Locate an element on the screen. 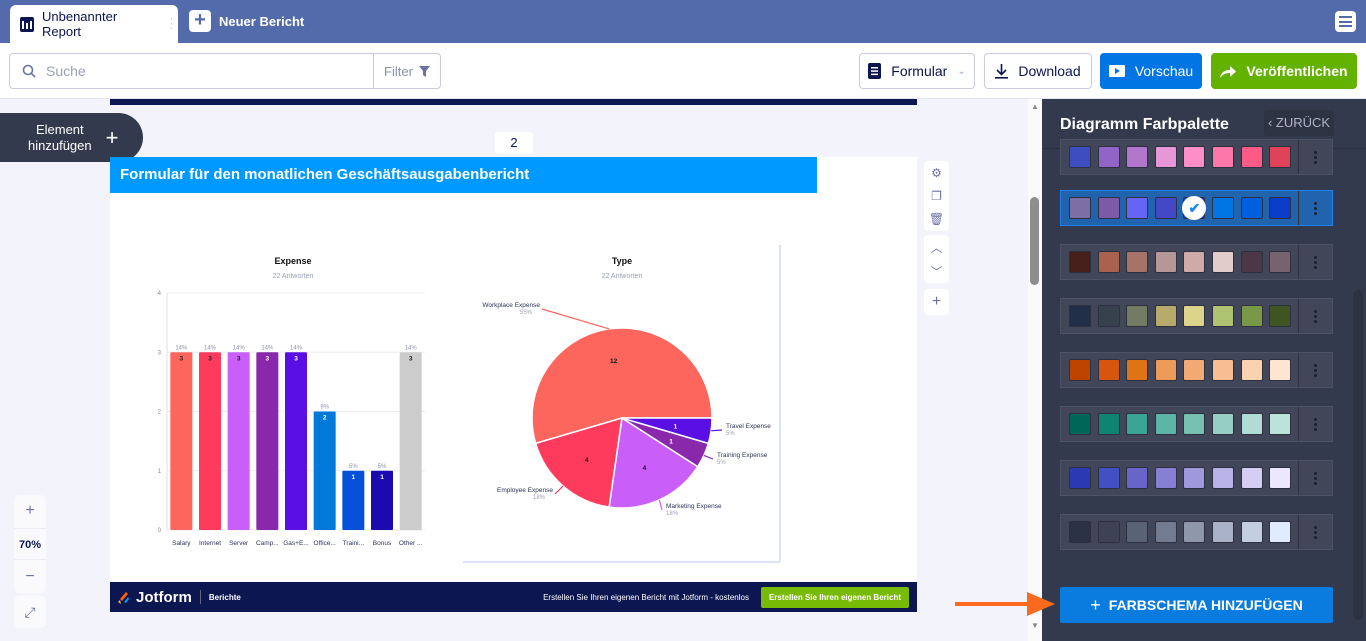  color-swatch: ✔ is located at coordinates (1194, 208).